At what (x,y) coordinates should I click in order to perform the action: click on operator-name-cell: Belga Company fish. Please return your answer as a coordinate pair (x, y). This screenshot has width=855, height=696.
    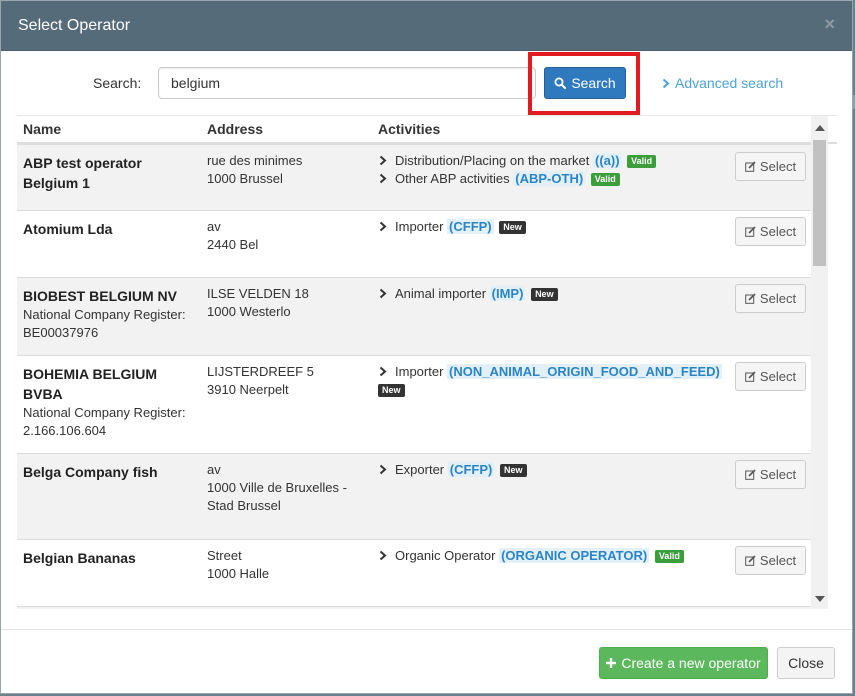
    Looking at the image, I should click on (110, 472).